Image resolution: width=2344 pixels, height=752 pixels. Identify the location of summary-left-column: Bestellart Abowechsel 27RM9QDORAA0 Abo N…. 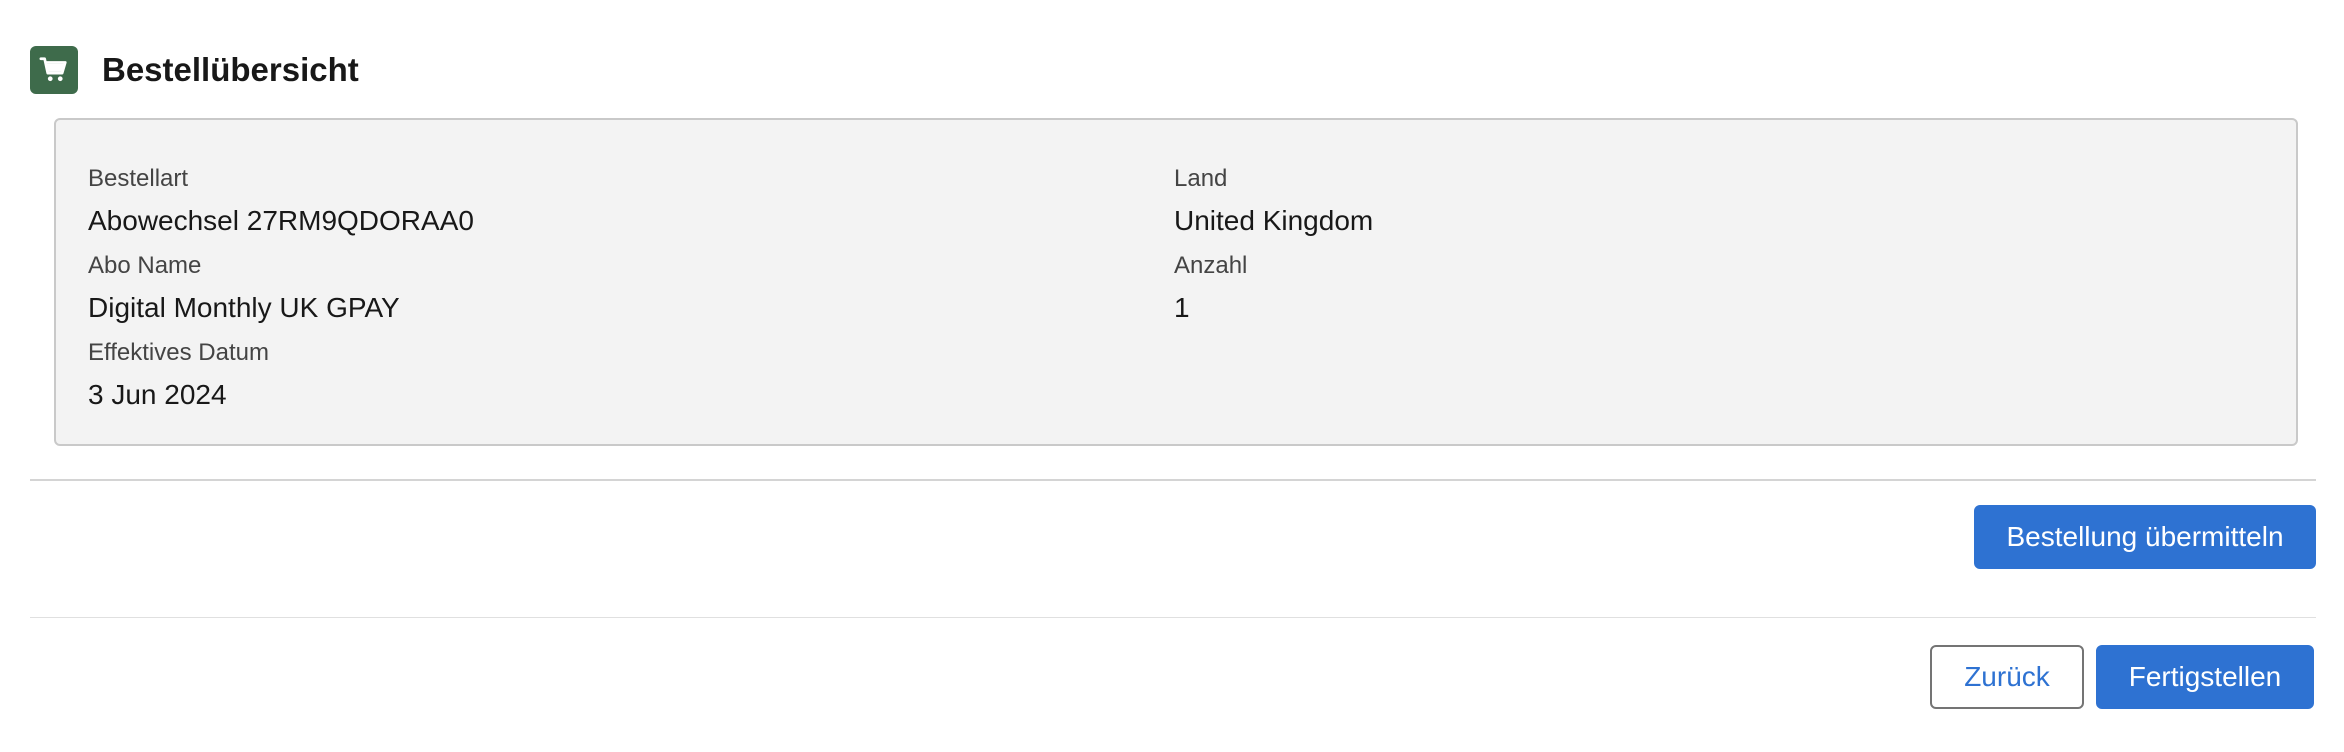
(281, 294).